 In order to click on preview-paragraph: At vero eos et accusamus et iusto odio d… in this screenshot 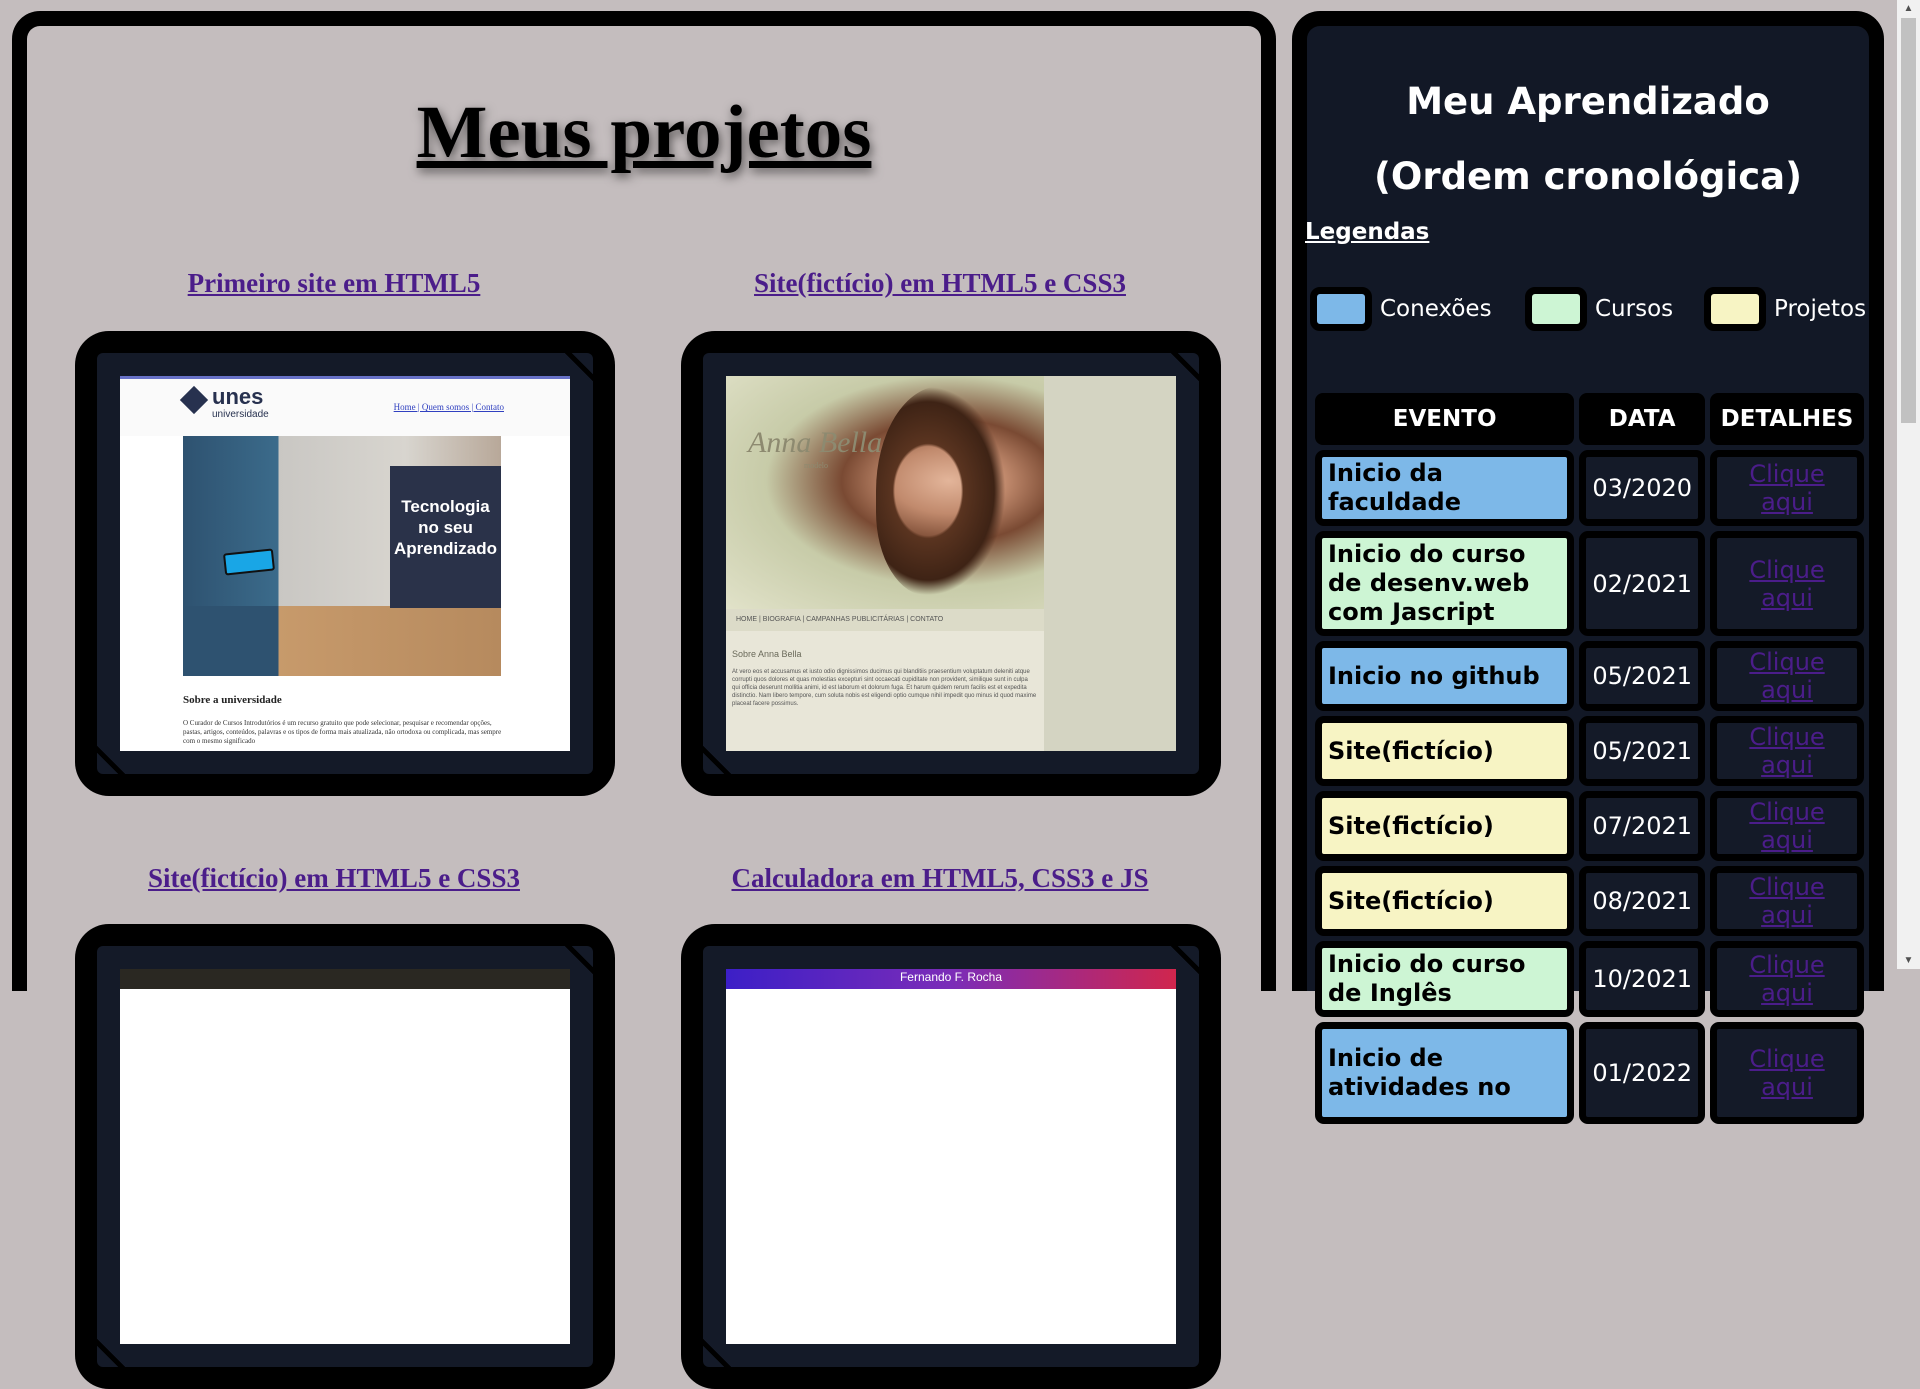, I will do `click(884, 688)`.